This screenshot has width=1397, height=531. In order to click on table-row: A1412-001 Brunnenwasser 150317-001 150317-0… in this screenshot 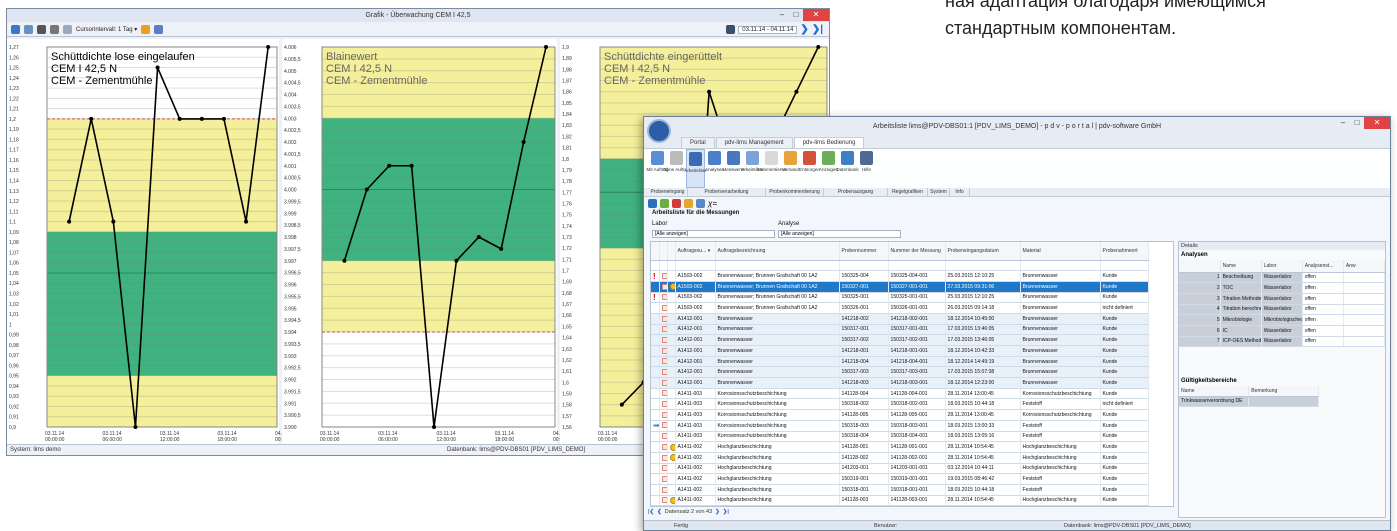, I will do `click(900, 330)`.